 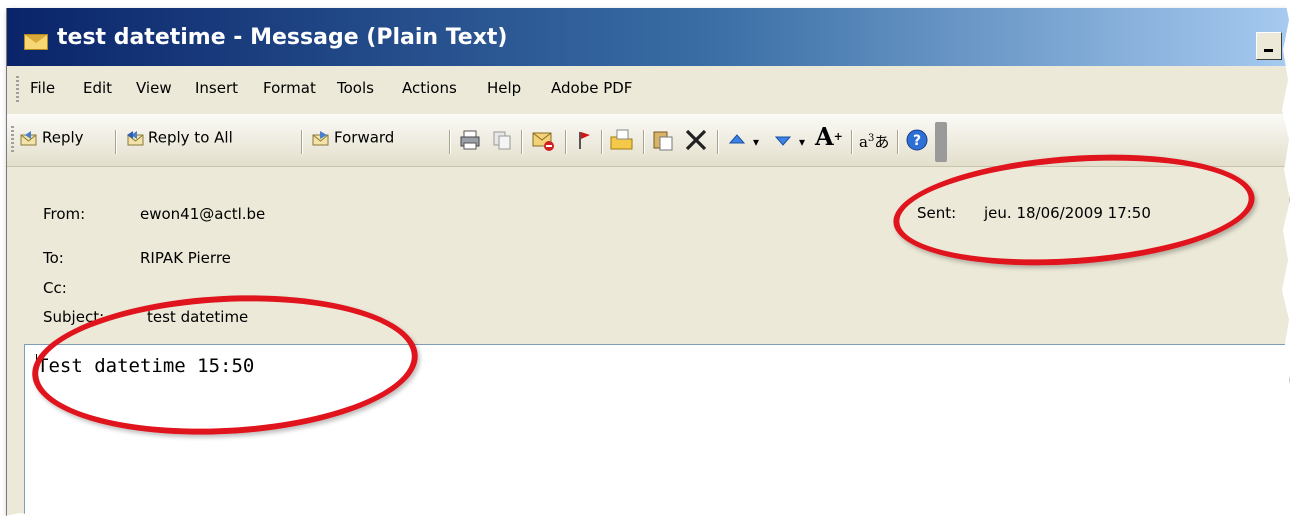 I want to click on next-item-icon, so click(x=783, y=140).